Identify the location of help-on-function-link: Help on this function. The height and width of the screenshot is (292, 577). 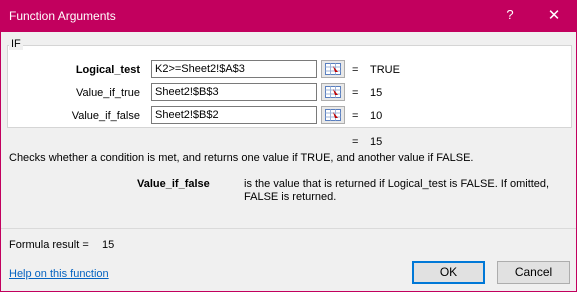
(59, 274).